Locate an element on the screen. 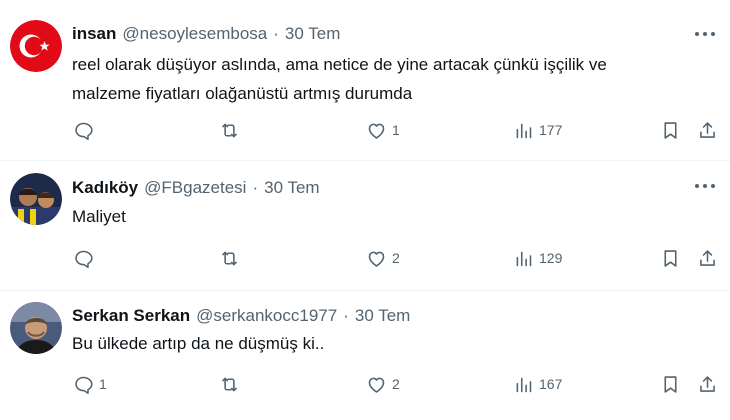 The image size is (730, 420). reply-button: 1 is located at coordinates (90, 384).